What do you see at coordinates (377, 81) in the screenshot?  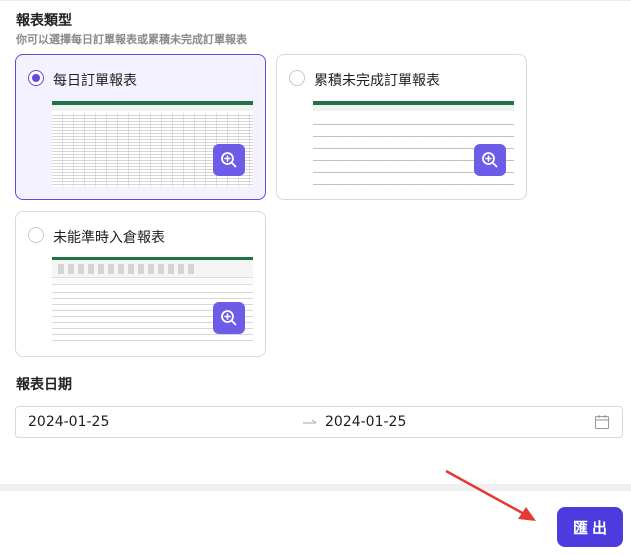 I see `report-option-label: 累積未完成訂單報表` at bounding box center [377, 81].